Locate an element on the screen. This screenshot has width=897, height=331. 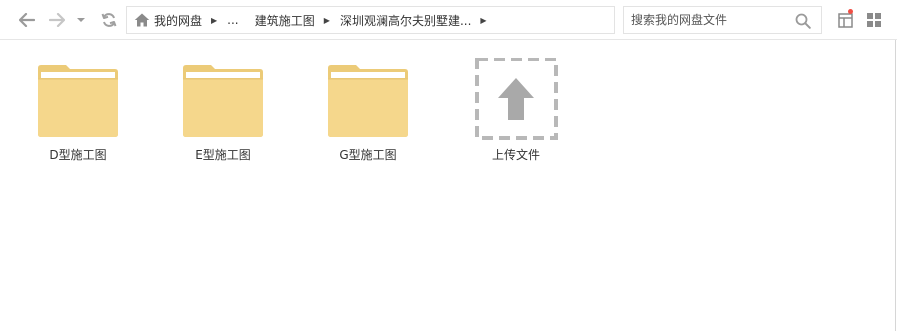
file-label: D型施工图 is located at coordinates (78, 155).